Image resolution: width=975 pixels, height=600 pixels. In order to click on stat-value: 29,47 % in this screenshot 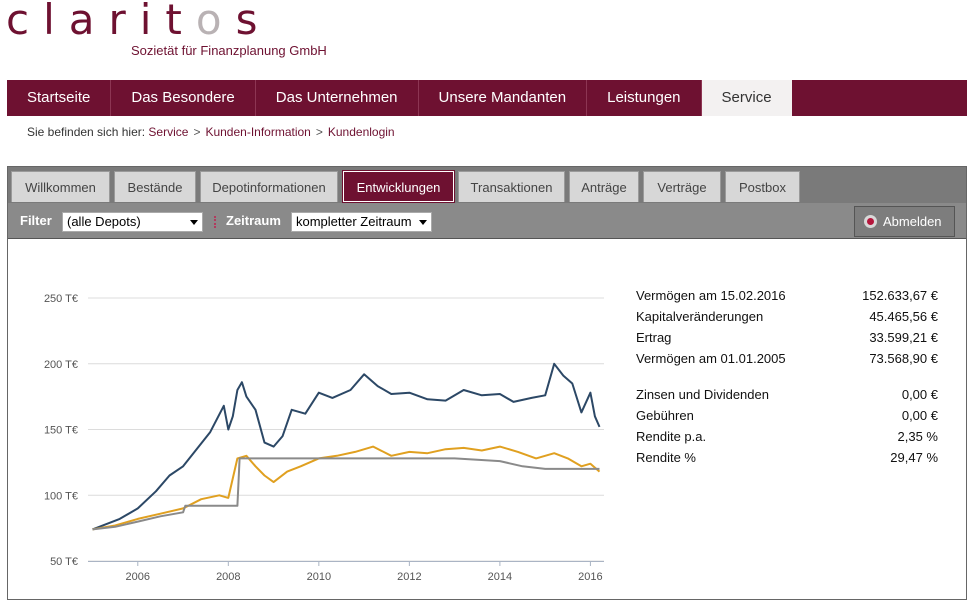, I will do `click(914, 457)`.